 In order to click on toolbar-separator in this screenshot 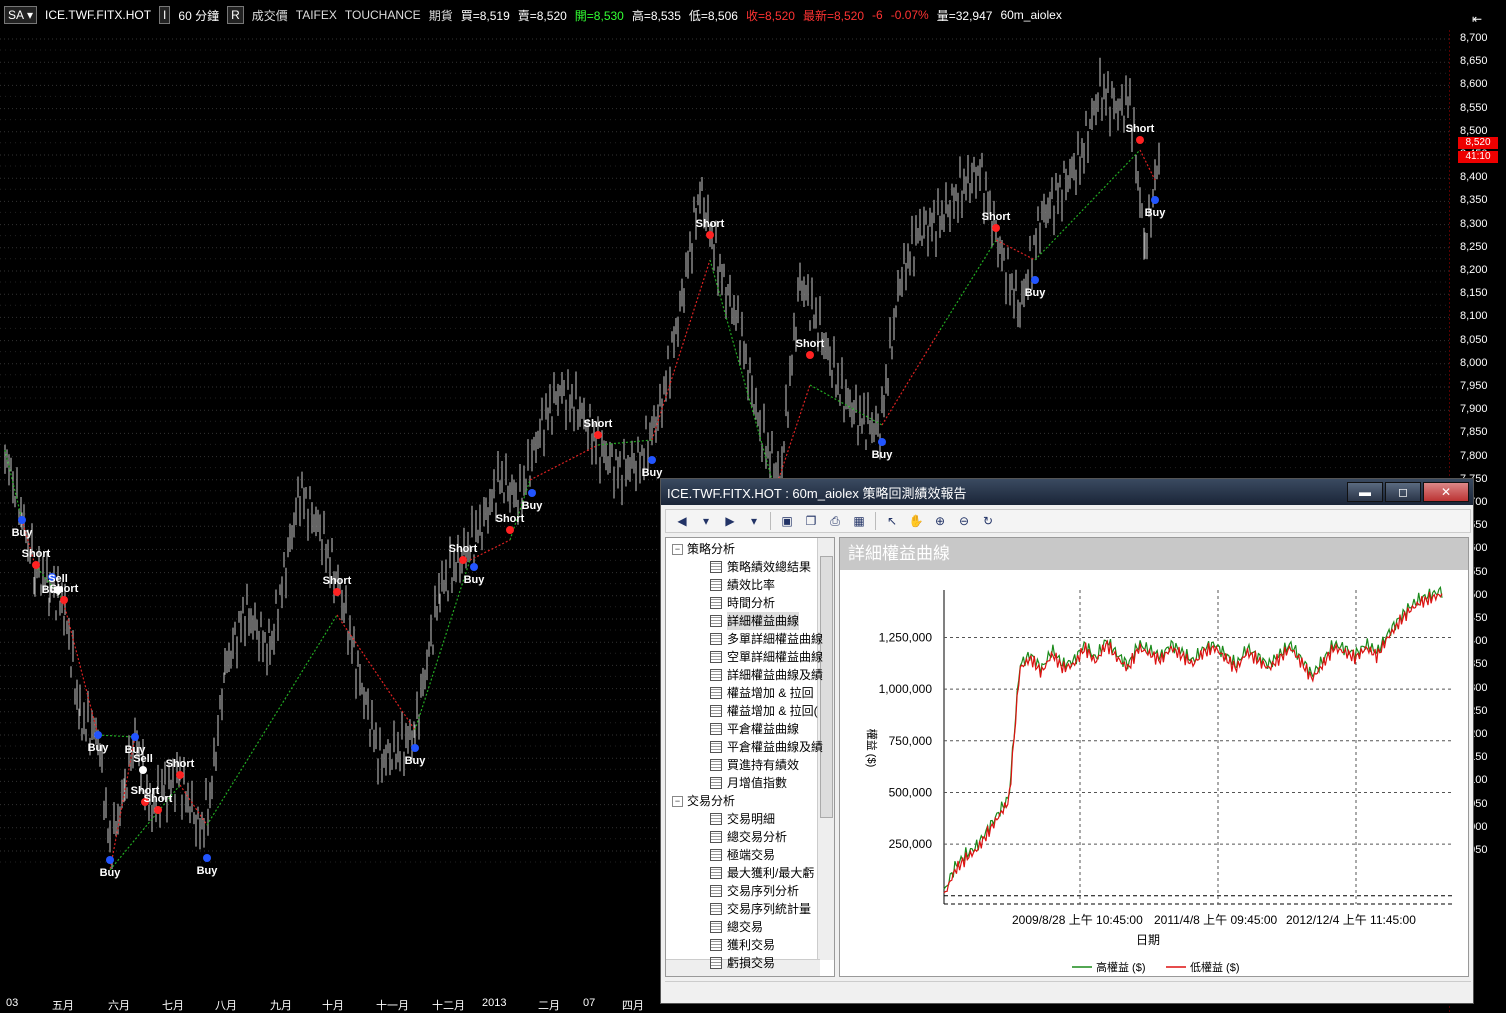, I will do `click(770, 521)`.